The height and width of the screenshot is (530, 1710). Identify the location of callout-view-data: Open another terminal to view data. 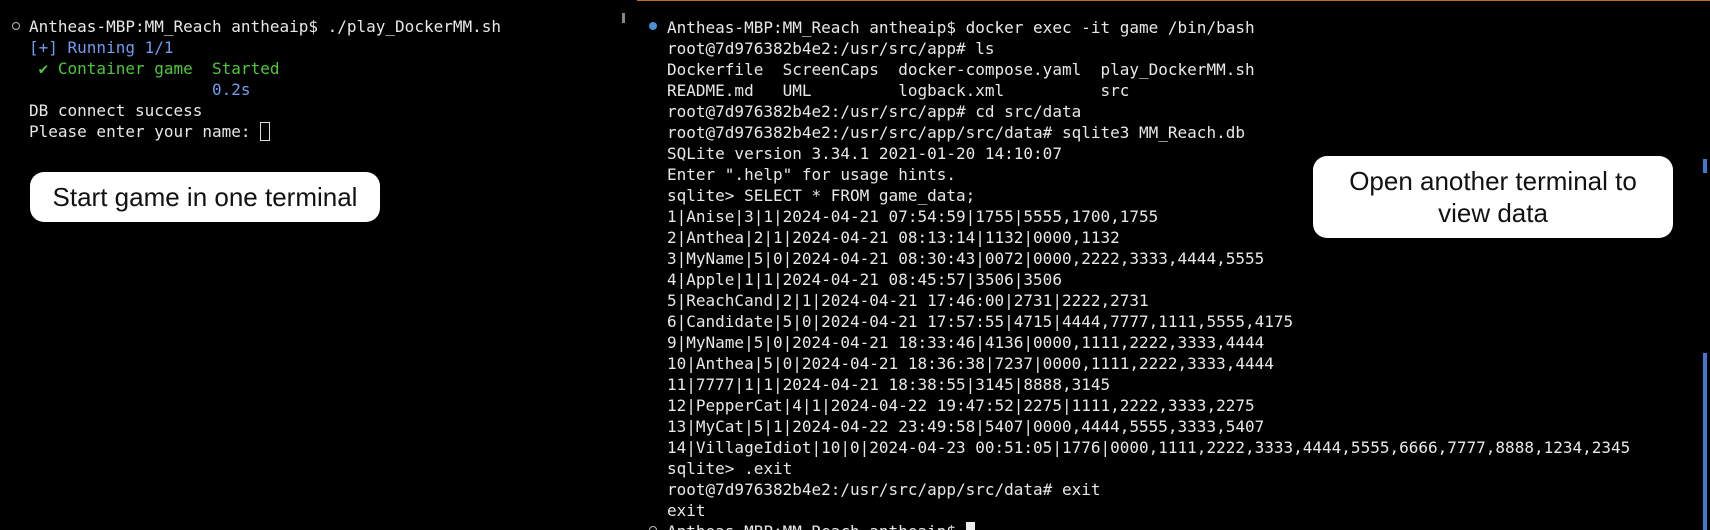
(1493, 197).